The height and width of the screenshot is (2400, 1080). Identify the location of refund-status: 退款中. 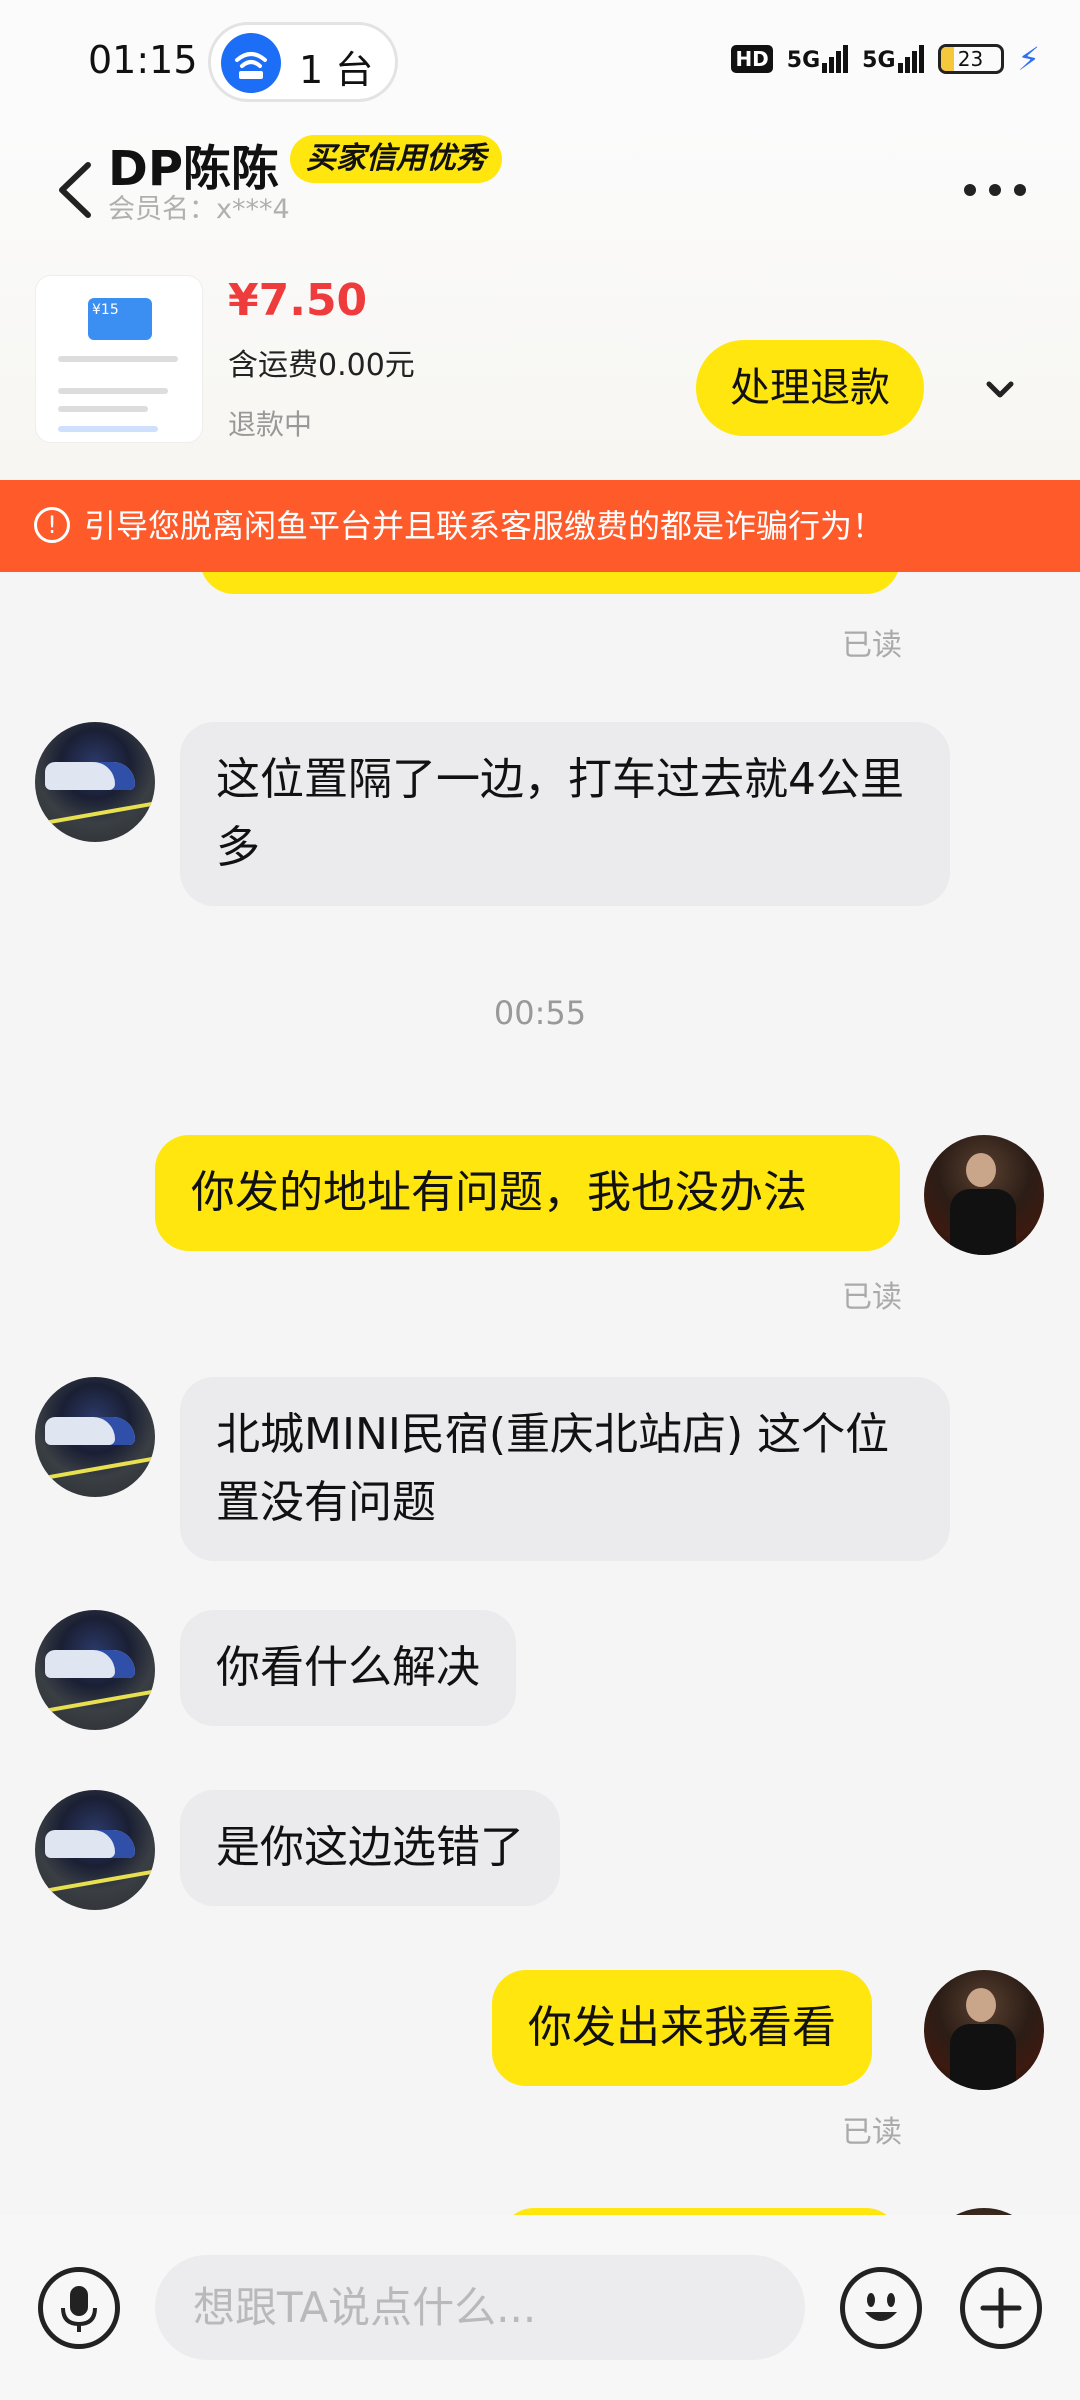
(270, 424).